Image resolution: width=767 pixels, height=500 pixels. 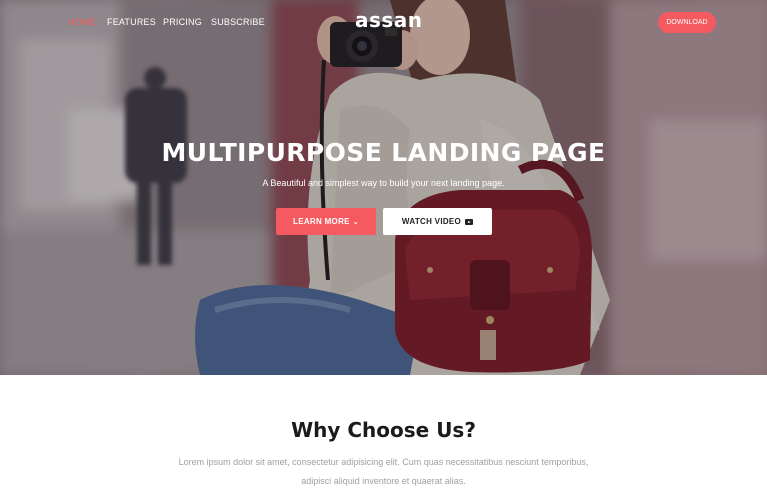 What do you see at coordinates (82, 22) in the screenshot?
I see `nav-home: HOME` at bounding box center [82, 22].